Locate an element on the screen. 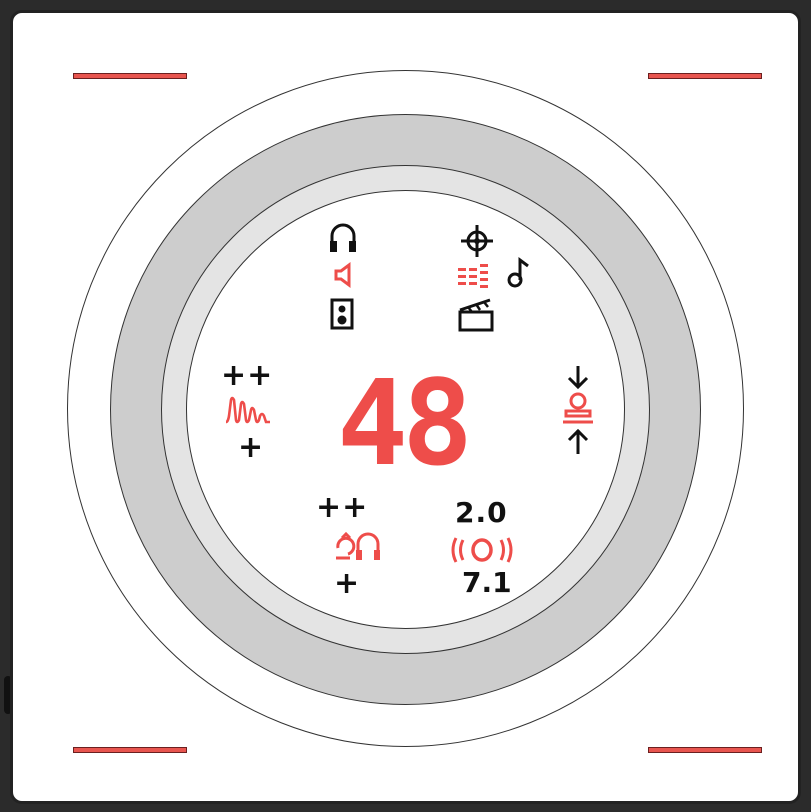 This screenshot has width=811, height=812. sidetone-low-label: + is located at coordinates (346, 583).